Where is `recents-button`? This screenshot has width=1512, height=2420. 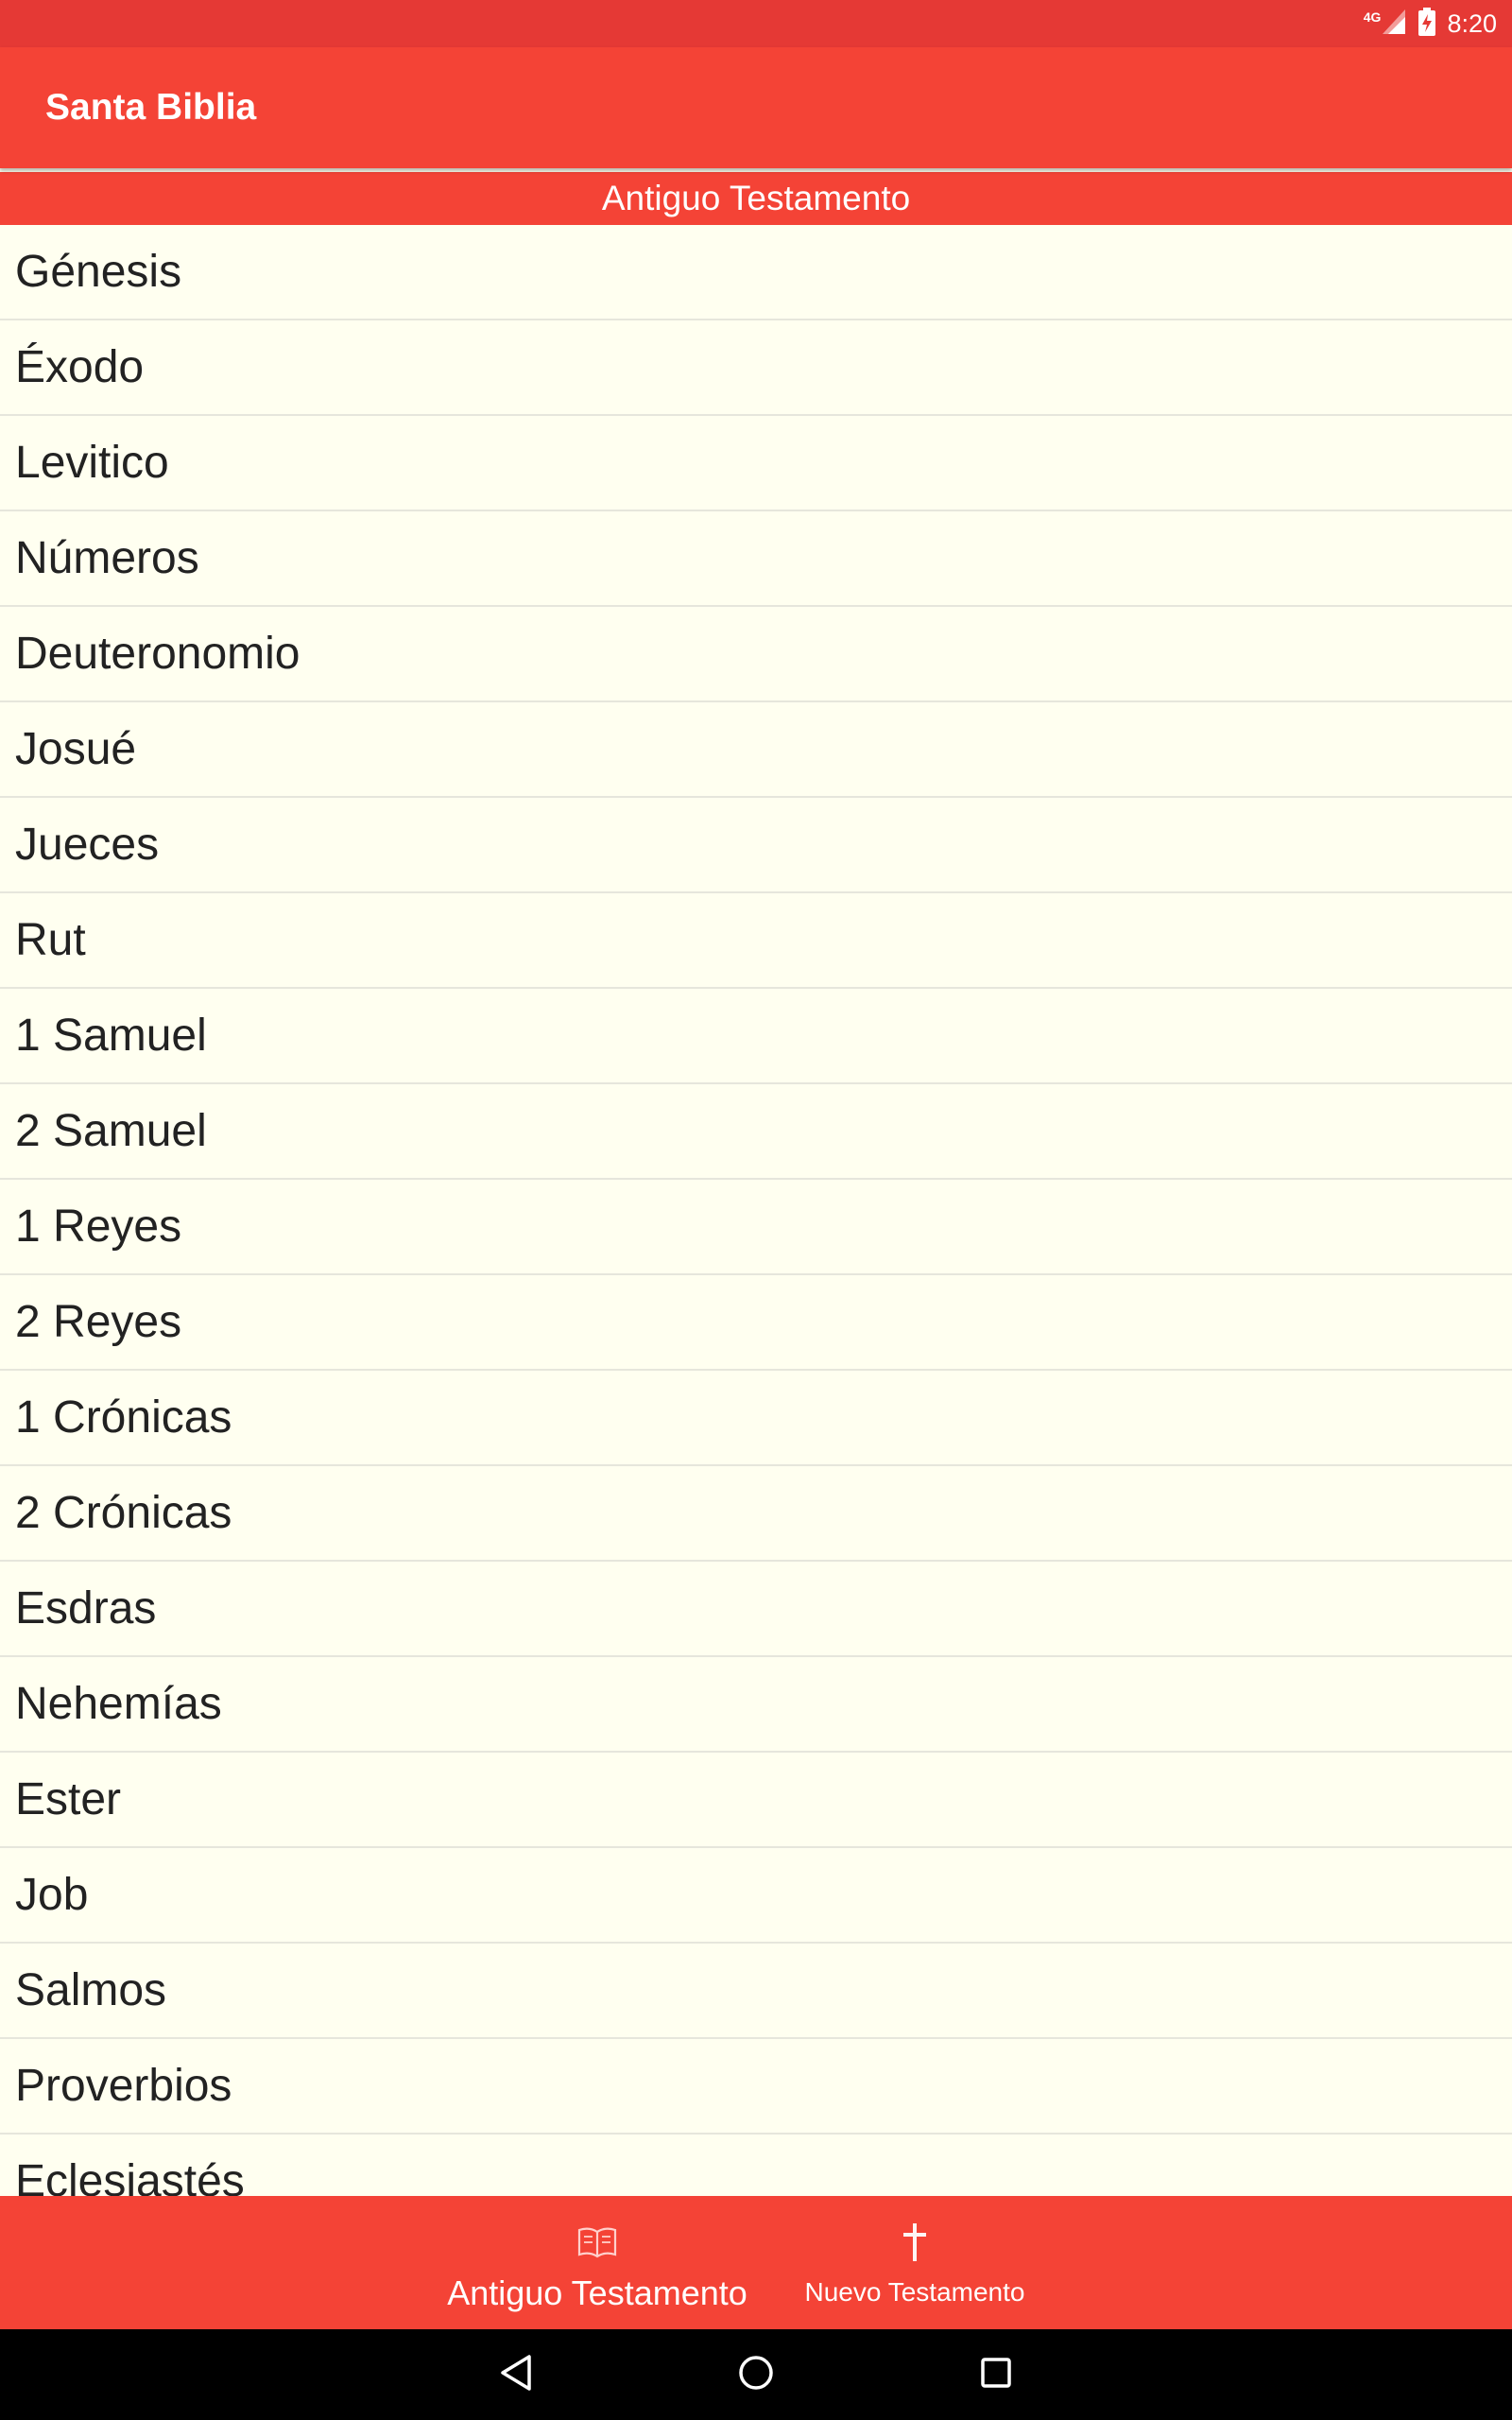
recents-button is located at coordinates (996, 2374).